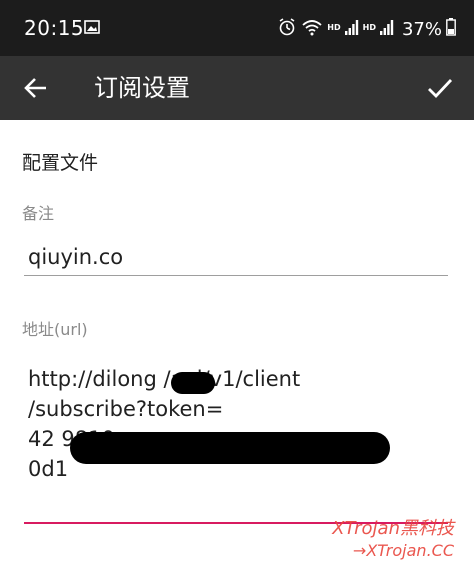 Image resolution: width=474 pixels, height=572 pixels. I want to click on redaction-mark-token, so click(230, 448).